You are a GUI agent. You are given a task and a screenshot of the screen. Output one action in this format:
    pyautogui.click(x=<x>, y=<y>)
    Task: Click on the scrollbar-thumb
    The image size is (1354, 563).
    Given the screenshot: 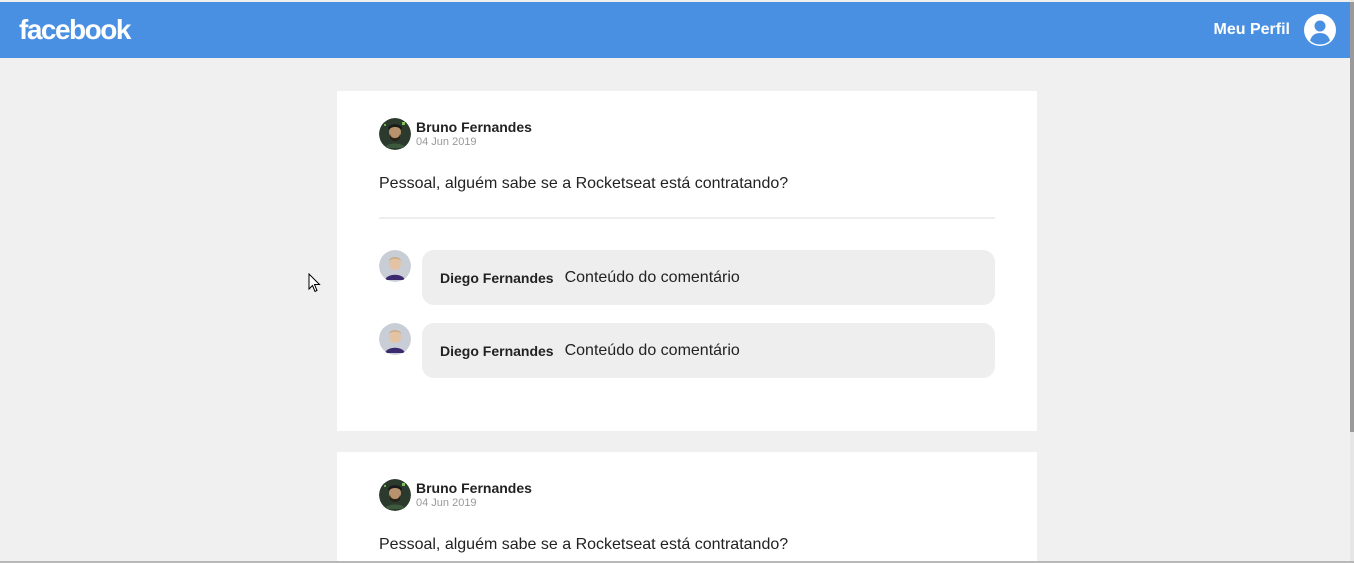 What is the action you would take?
    pyautogui.click(x=1352, y=217)
    